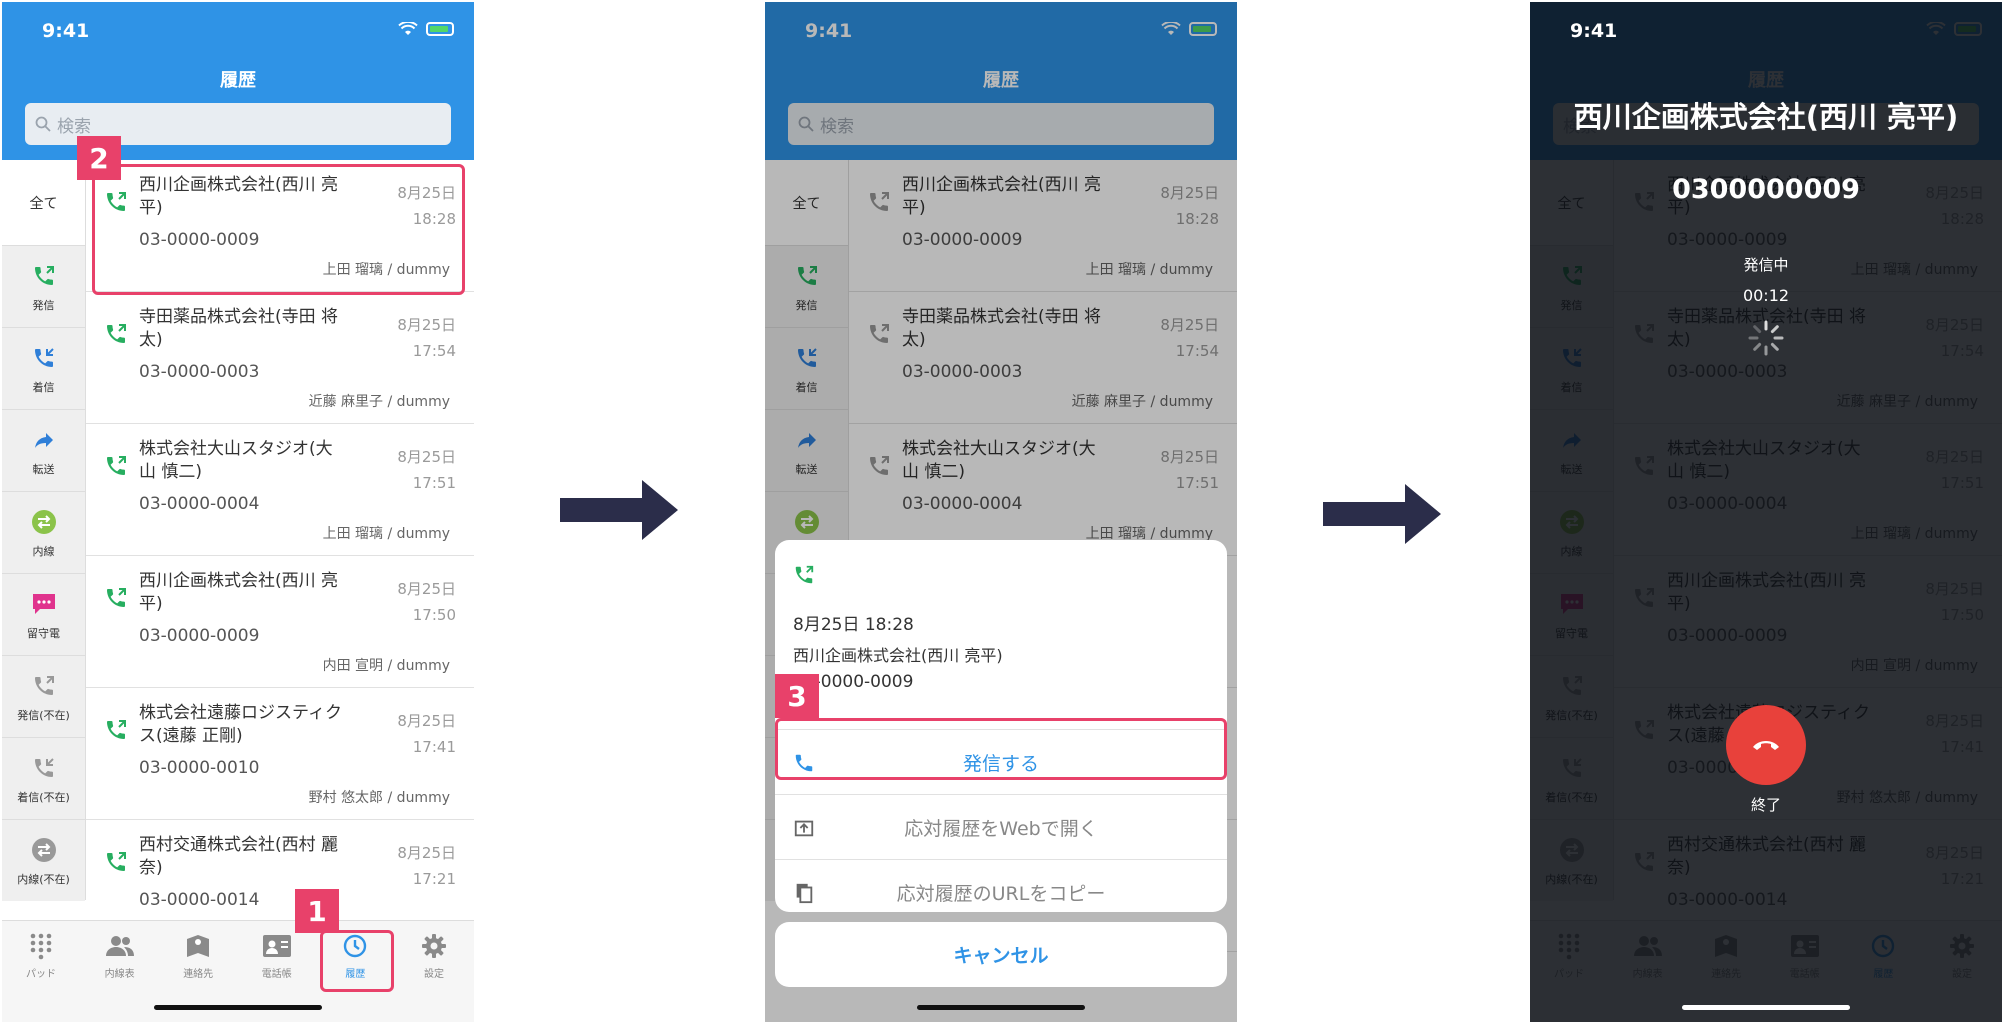  What do you see at coordinates (43, 202) in the screenshot?
I see `filter-all: 全て` at bounding box center [43, 202].